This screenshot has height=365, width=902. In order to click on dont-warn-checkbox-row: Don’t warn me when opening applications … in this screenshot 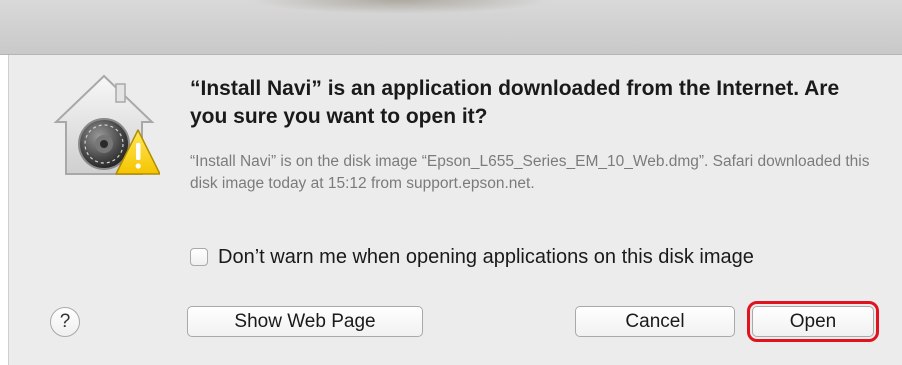, I will do `click(472, 257)`.